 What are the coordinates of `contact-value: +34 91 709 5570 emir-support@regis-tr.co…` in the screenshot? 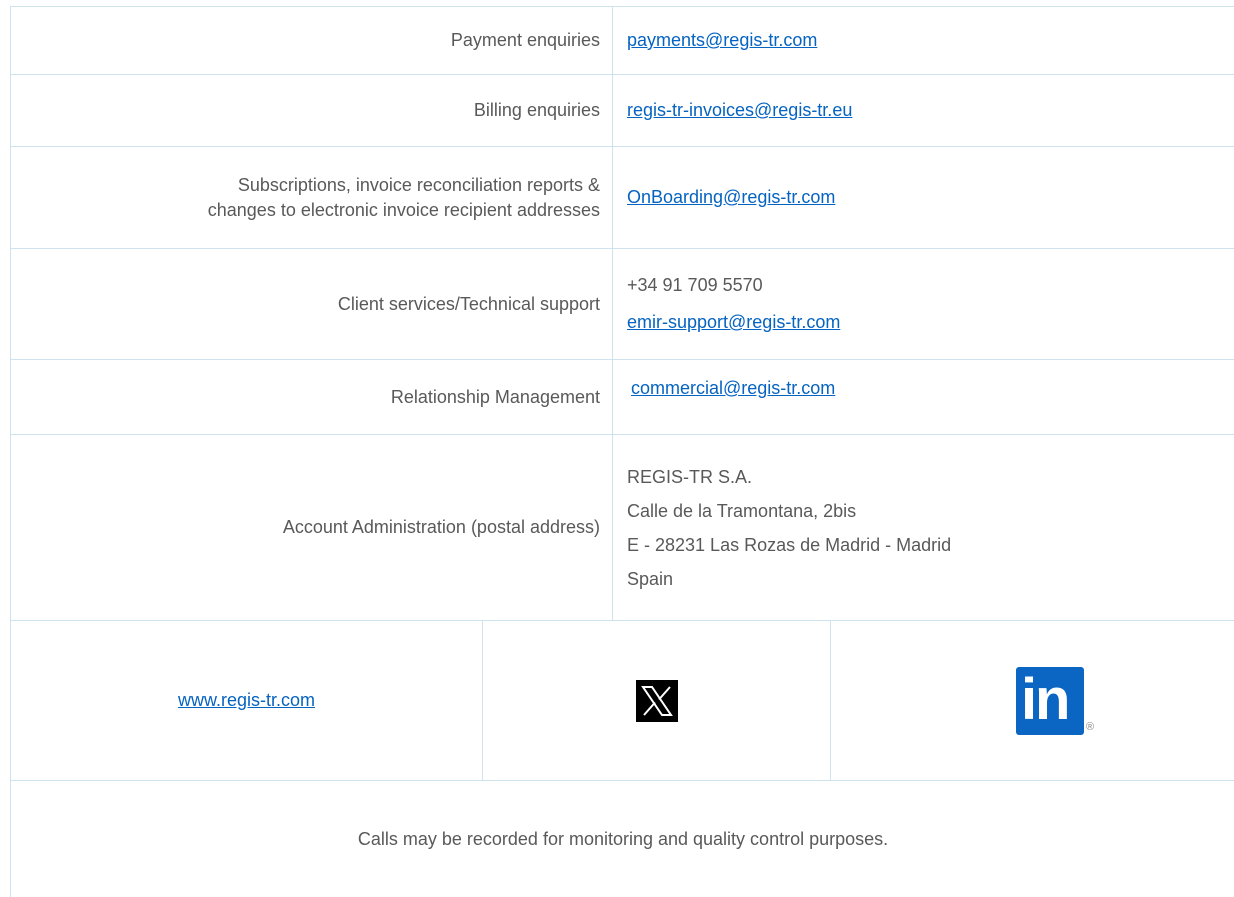 It's located at (923, 304).